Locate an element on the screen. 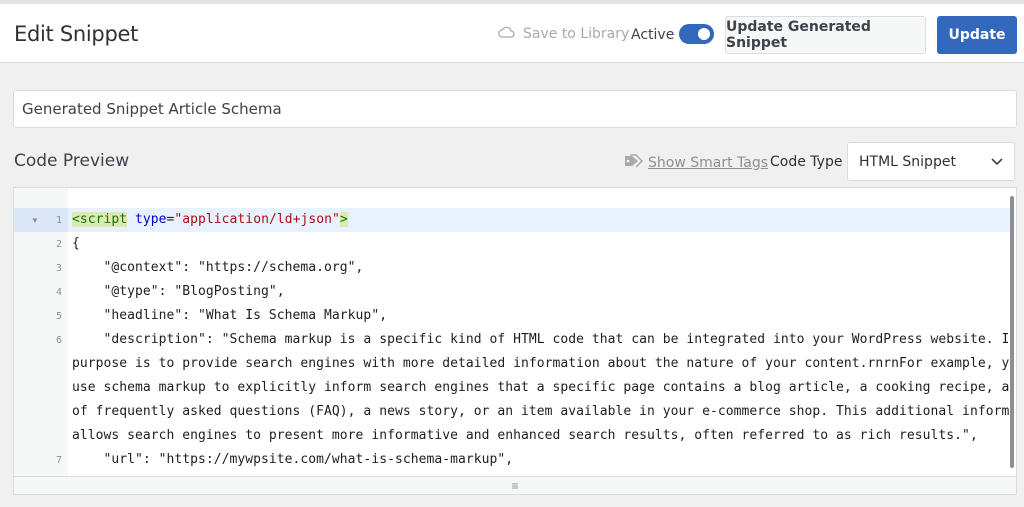 The height and width of the screenshot is (507, 1024). vertical-scrollbar is located at coordinates (1012, 332).